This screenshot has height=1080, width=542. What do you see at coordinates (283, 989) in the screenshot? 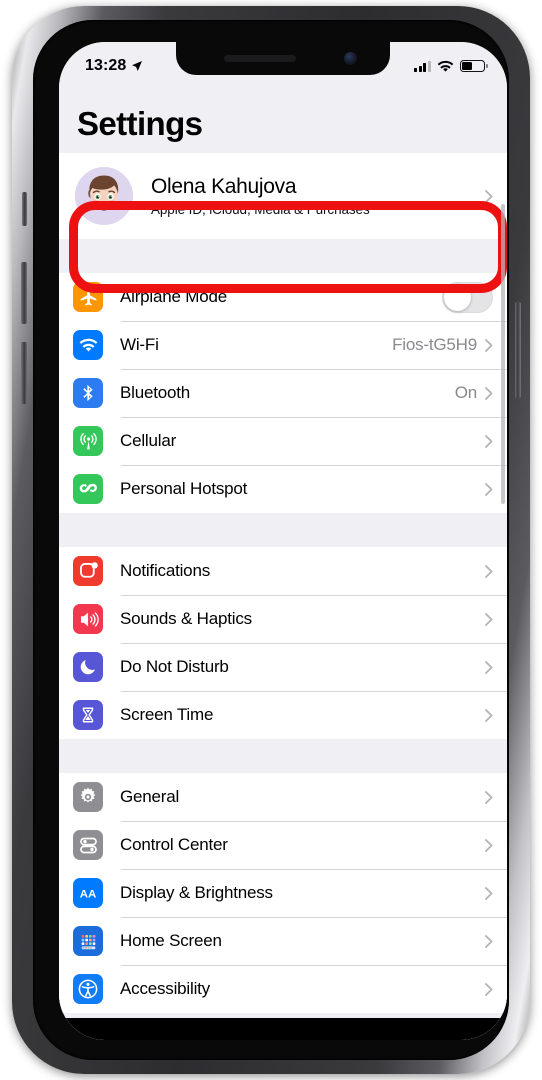
I see `settings-row-accessibility: Accessibility` at bounding box center [283, 989].